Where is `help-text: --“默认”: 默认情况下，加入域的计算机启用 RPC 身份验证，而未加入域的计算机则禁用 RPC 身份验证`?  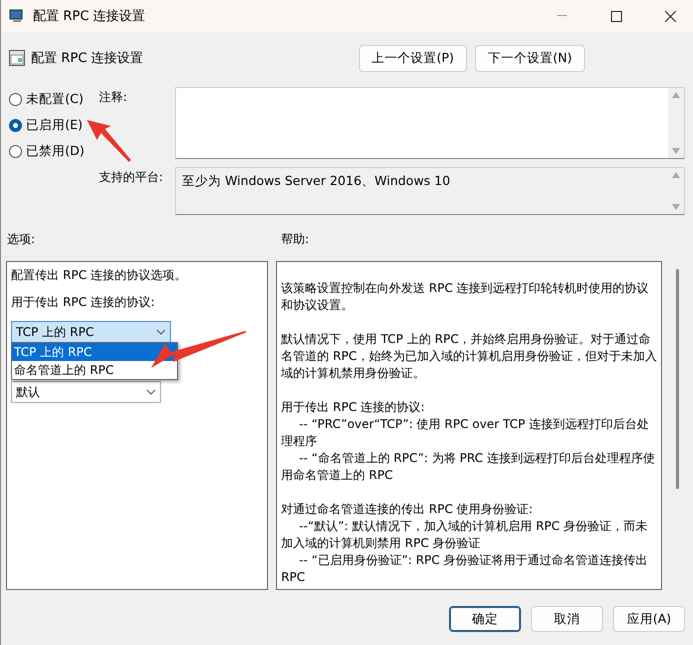
help-text: --“默认”: 默认情况下，加入域的计算机启用 RPC 身份验证，而未加入域的计算机则禁用 RPC 身份验证 is located at coordinates (465, 535).